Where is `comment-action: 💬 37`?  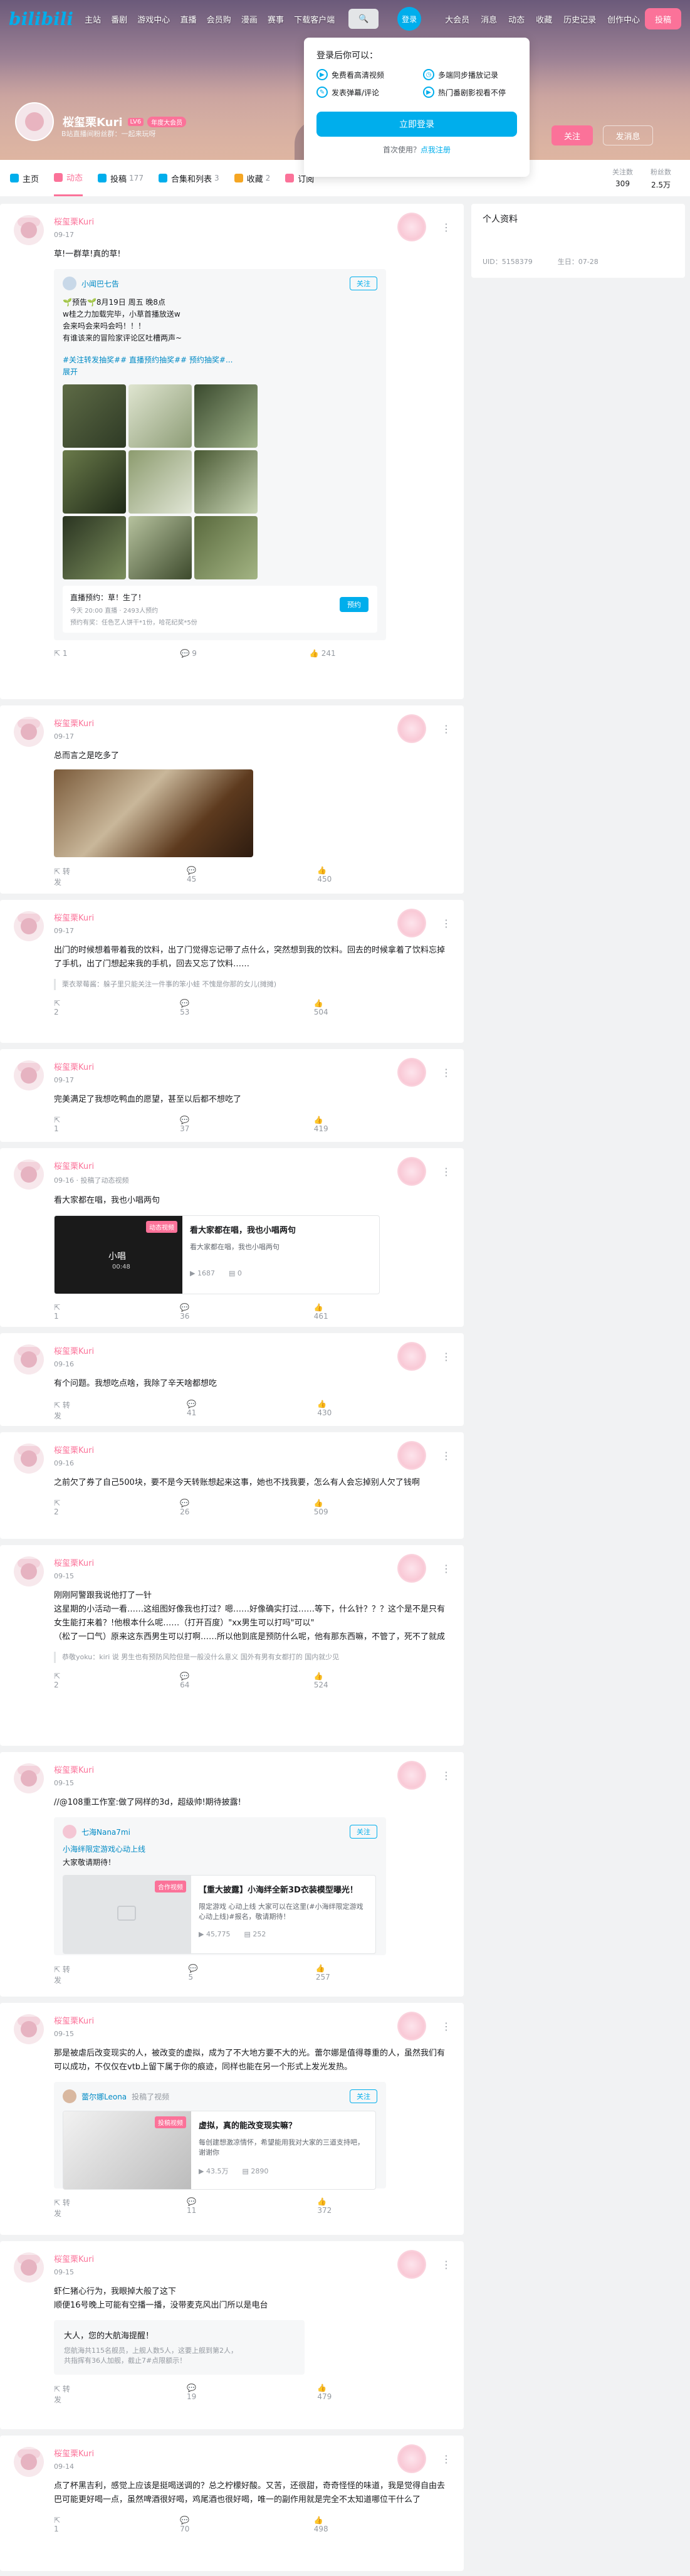
comment-action: 💬 37 is located at coordinates (219, 1124).